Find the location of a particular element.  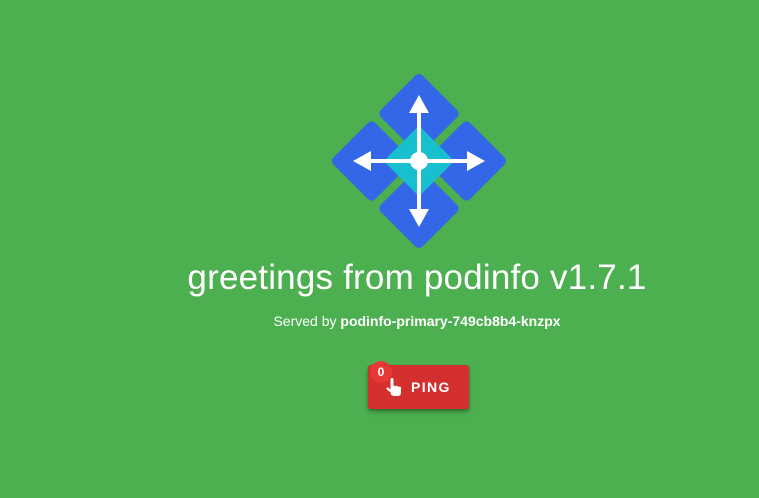

page-title: greetings from podinfo v1.7.1 is located at coordinates (417, 277).